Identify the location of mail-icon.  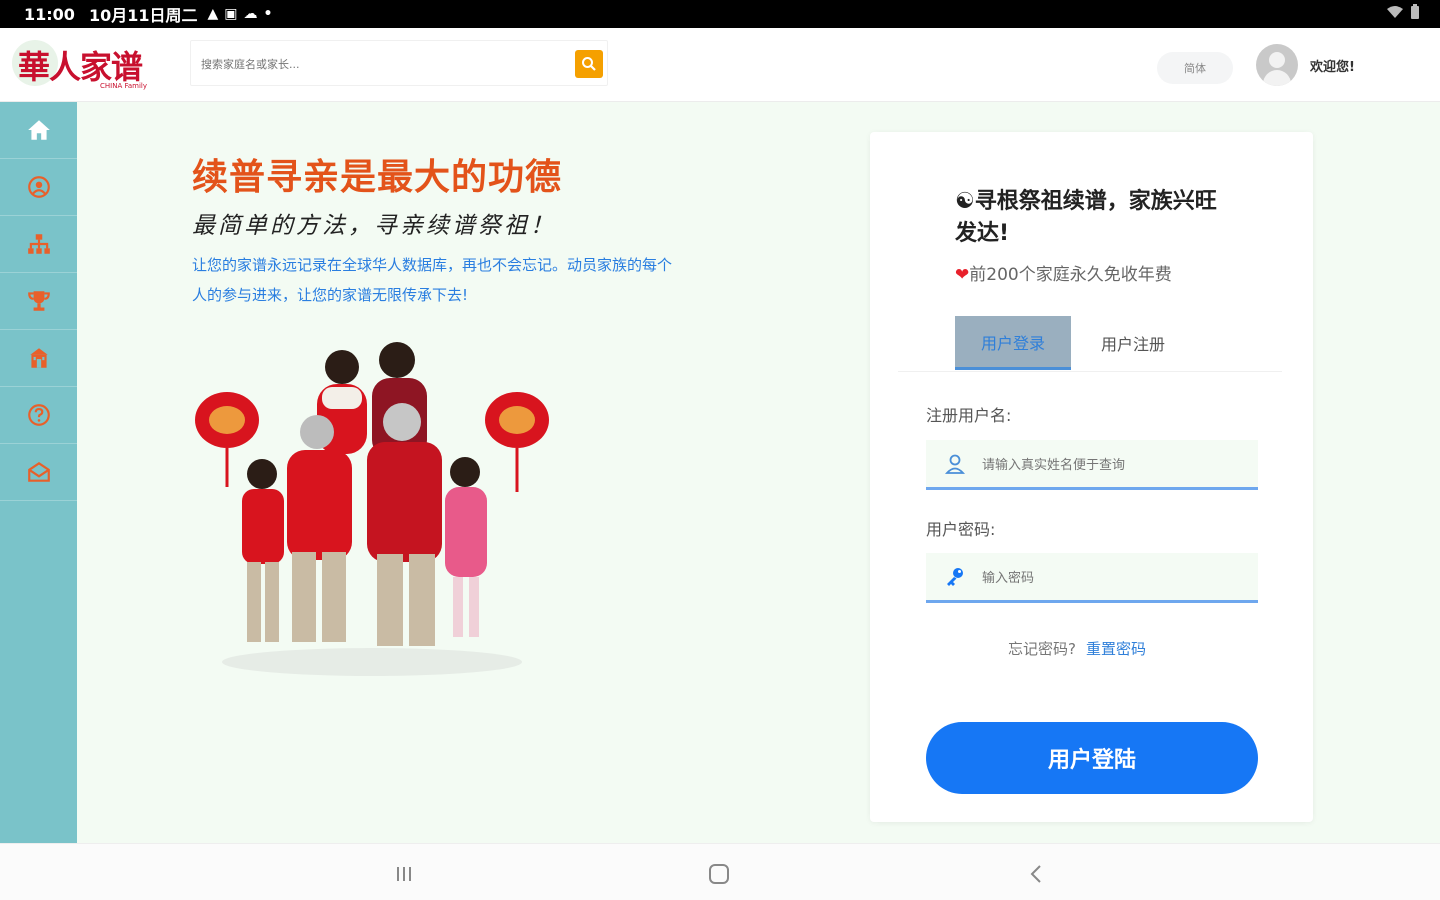
(38, 472).